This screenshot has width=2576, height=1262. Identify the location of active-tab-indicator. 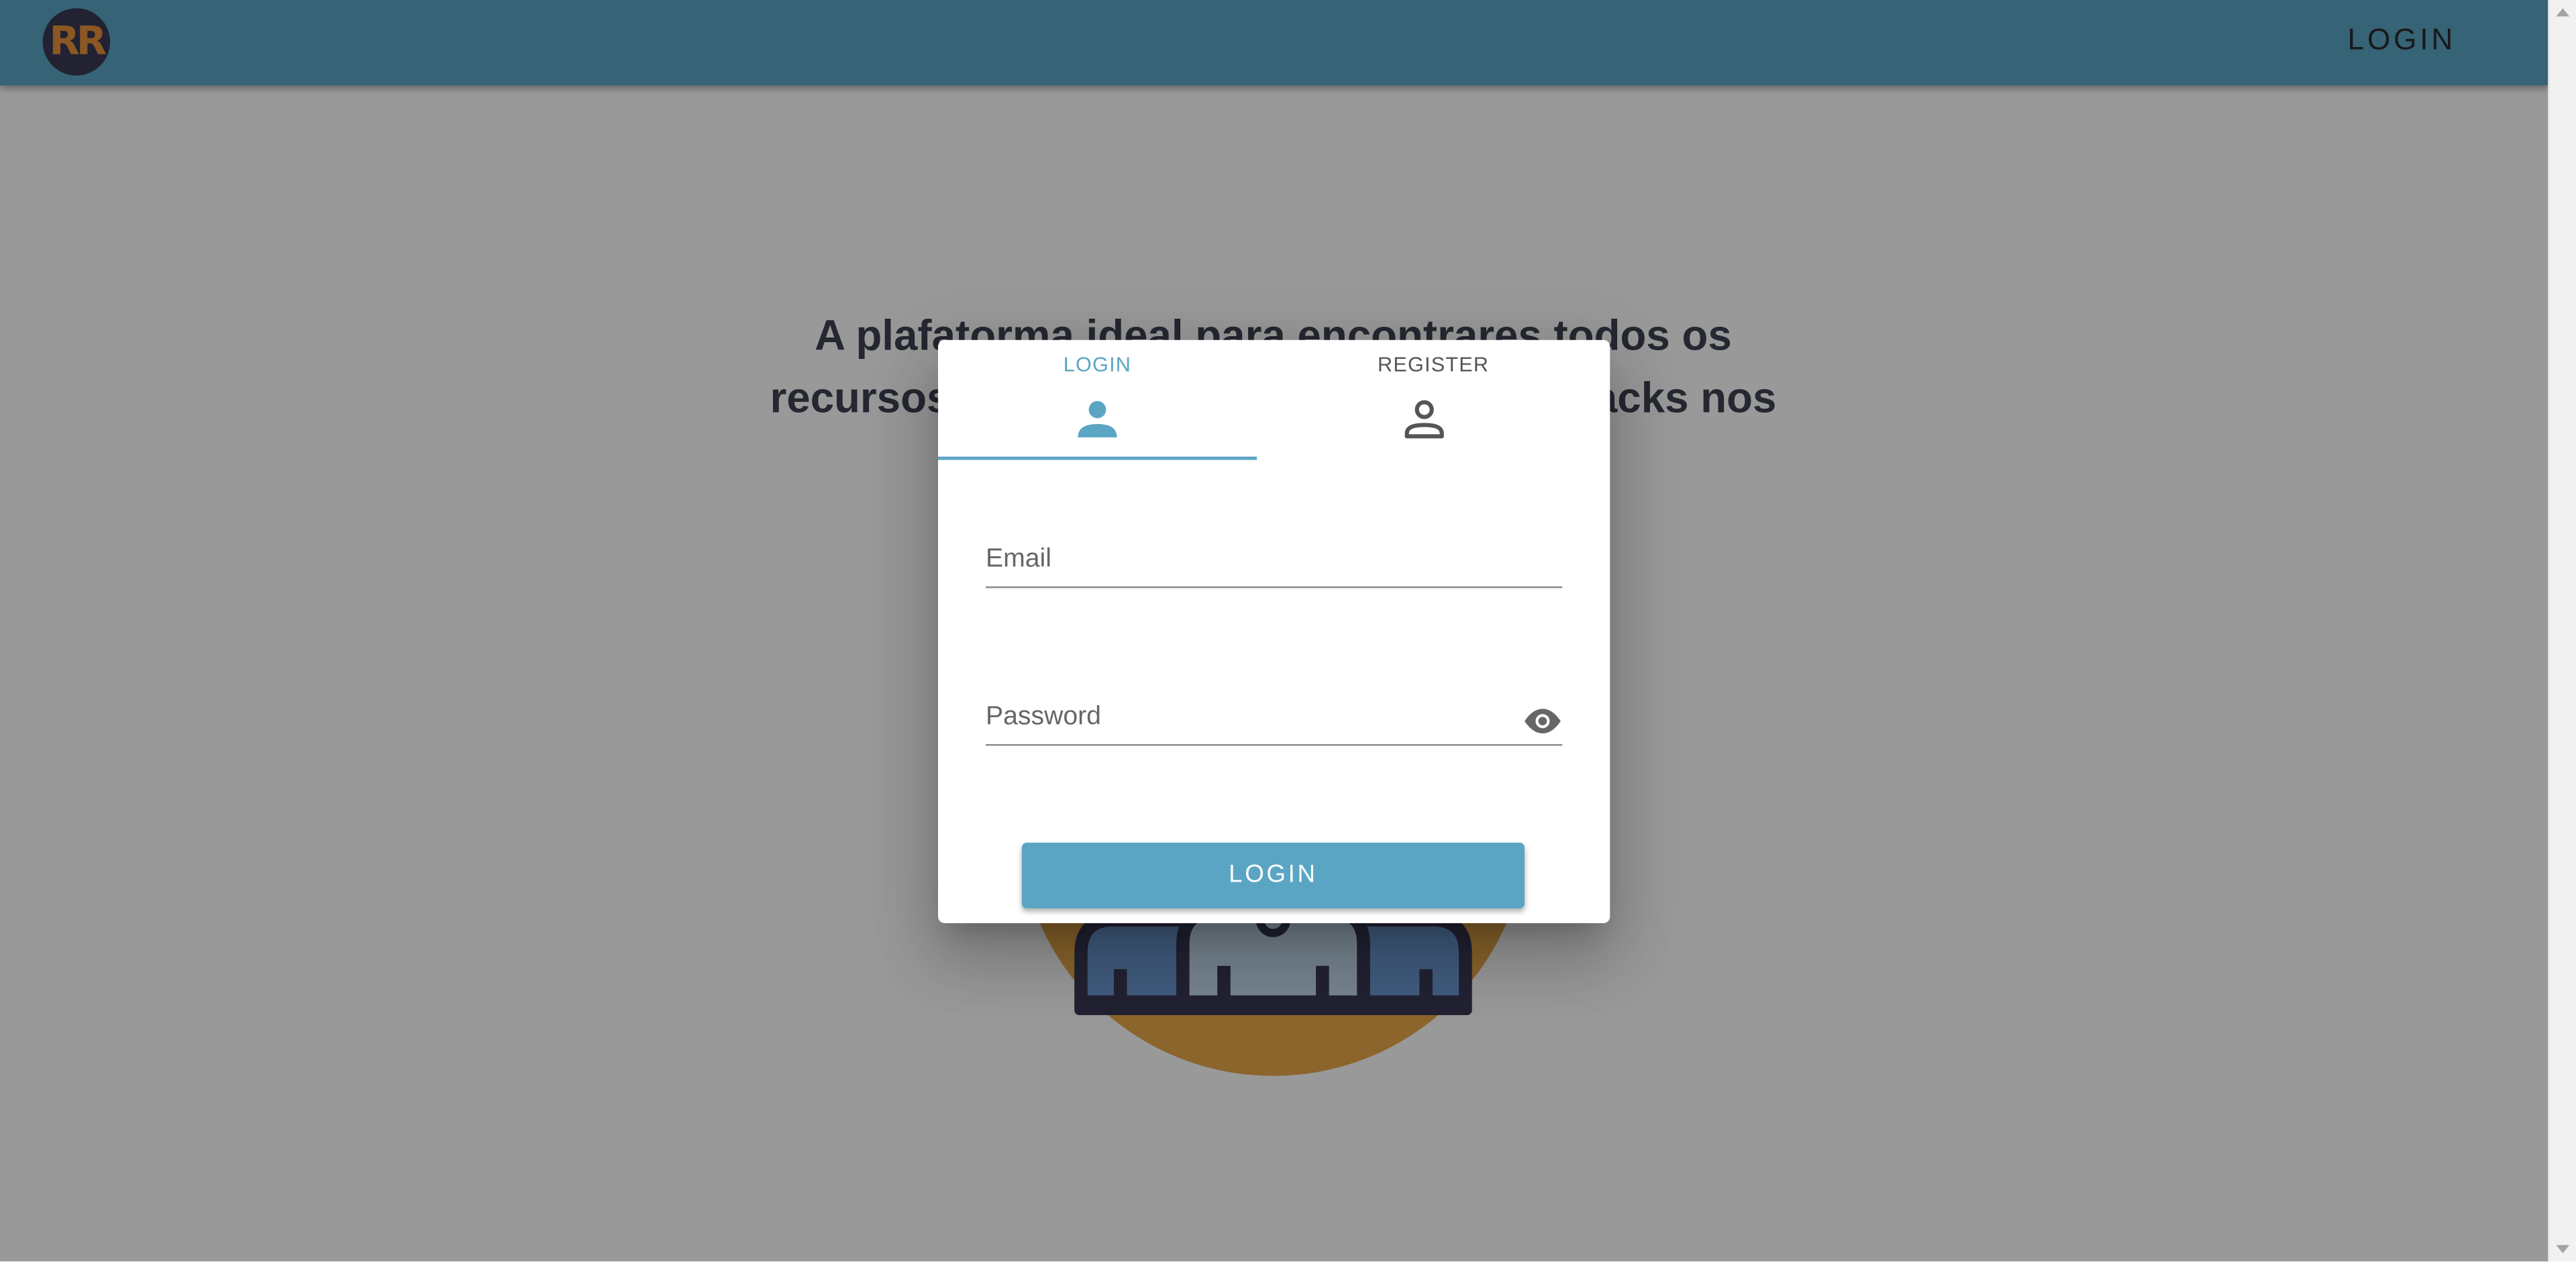
(1097, 458).